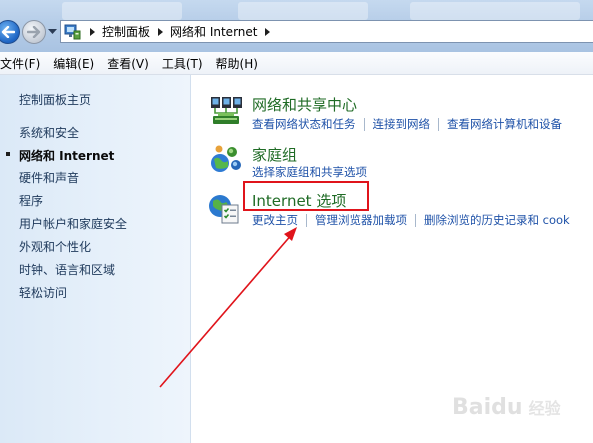 The height and width of the screenshot is (443, 593). I want to click on annotation-highlight-box, so click(306, 196).